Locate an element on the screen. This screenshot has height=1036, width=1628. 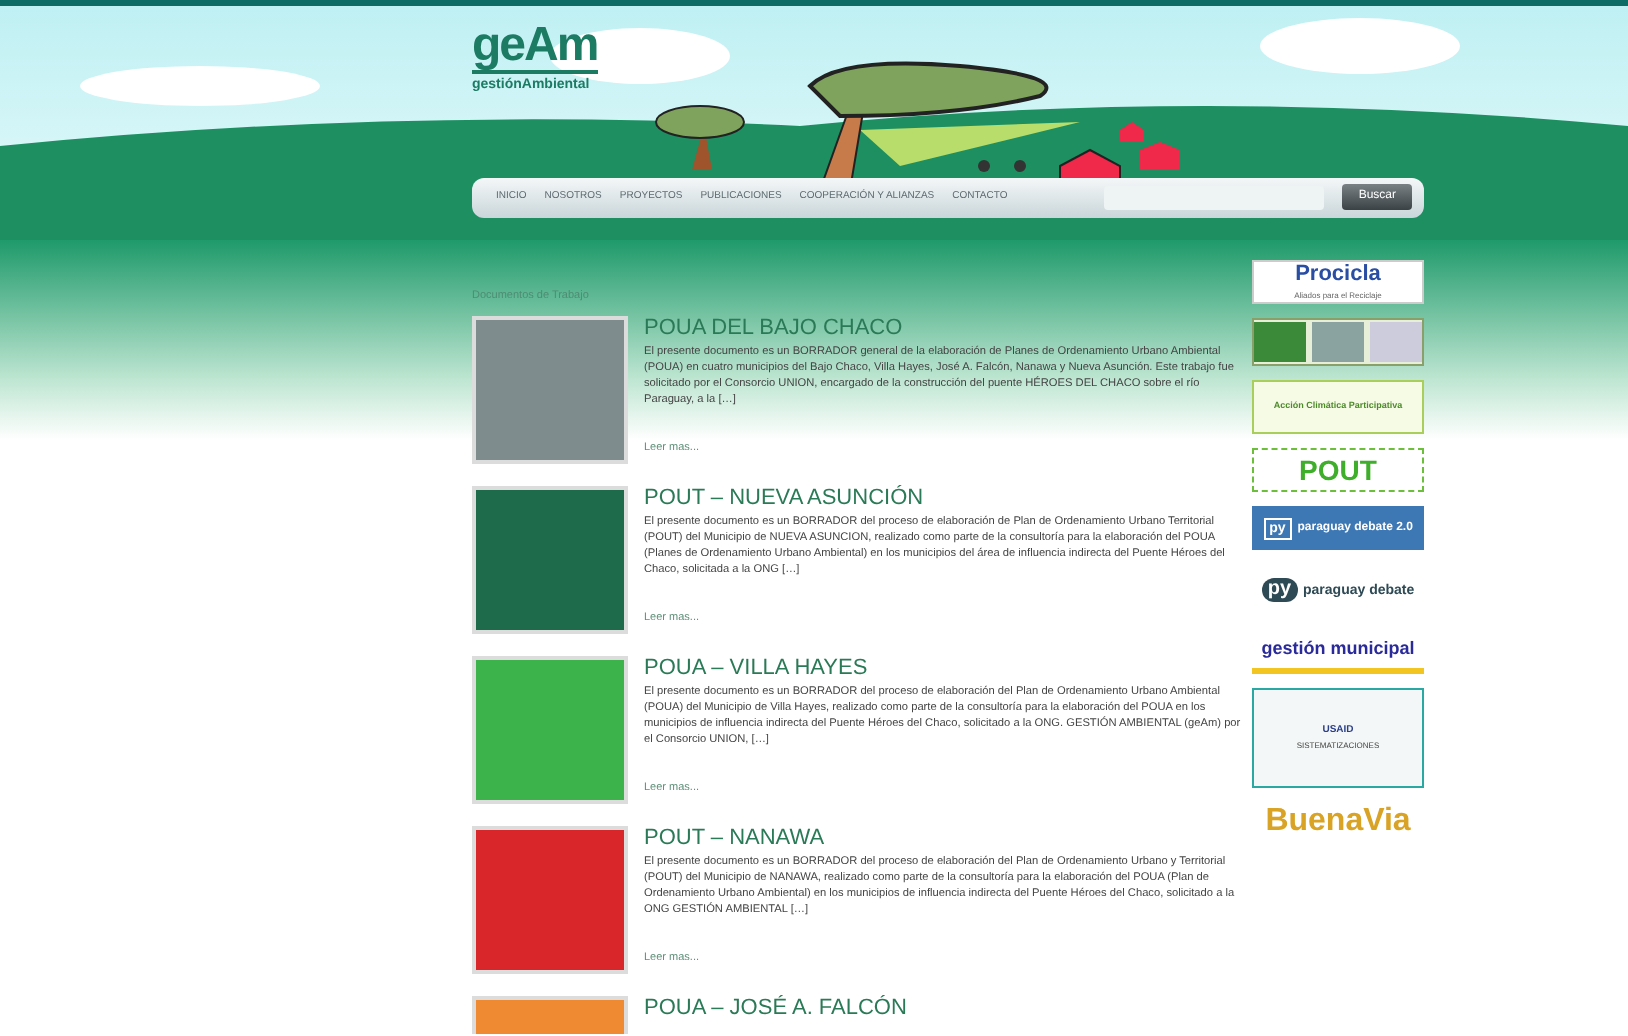
document-title: POUA DEL BAJO CHACO is located at coordinates (943, 328).